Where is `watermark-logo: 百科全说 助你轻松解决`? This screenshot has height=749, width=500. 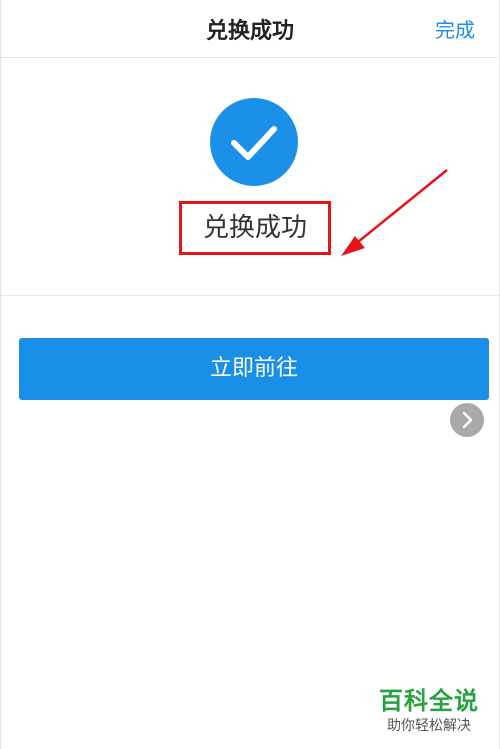
watermark-logo: 百科全说 助你轻松解决 is located at coordinates (429, 711).